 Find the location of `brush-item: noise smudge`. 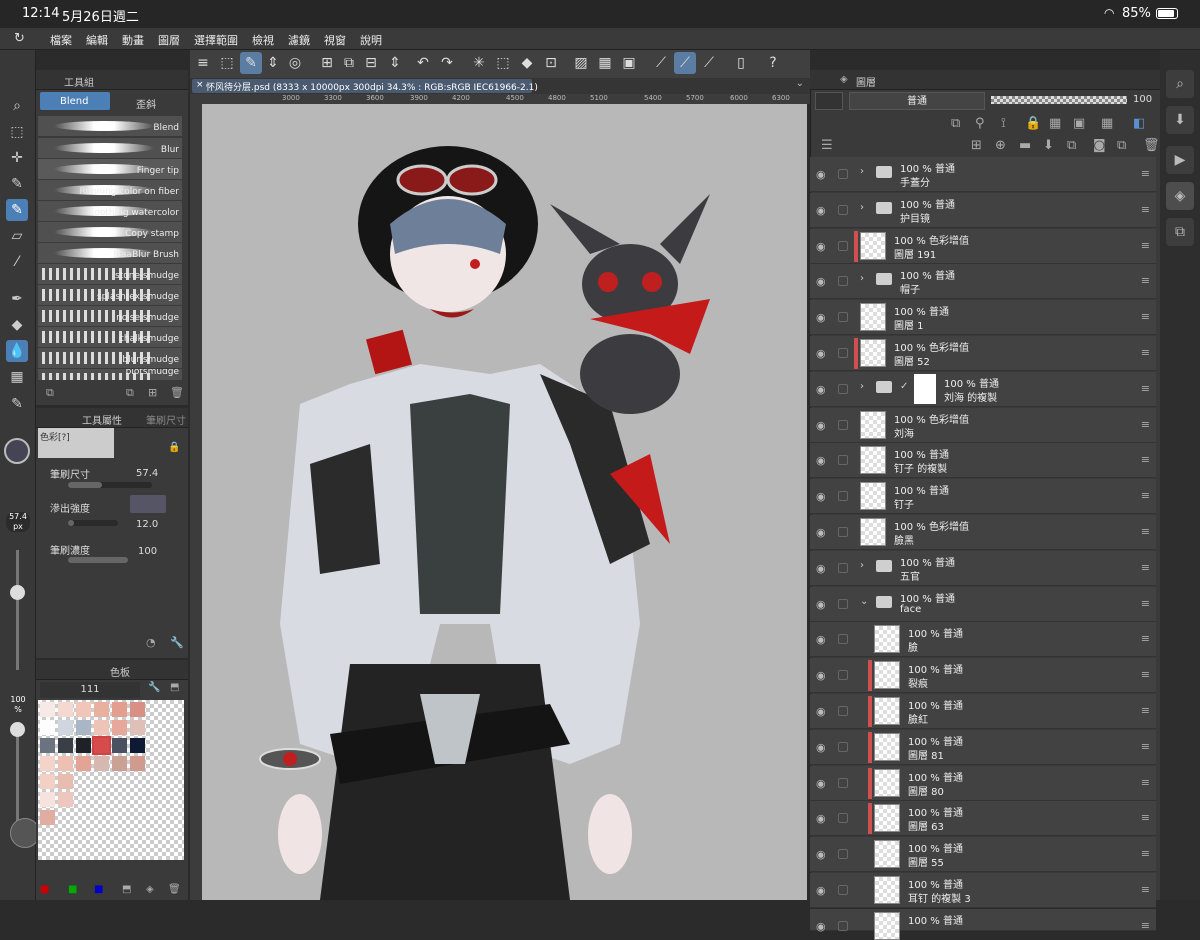

brush-item: noise smudge is located at coordinates (110, 316).